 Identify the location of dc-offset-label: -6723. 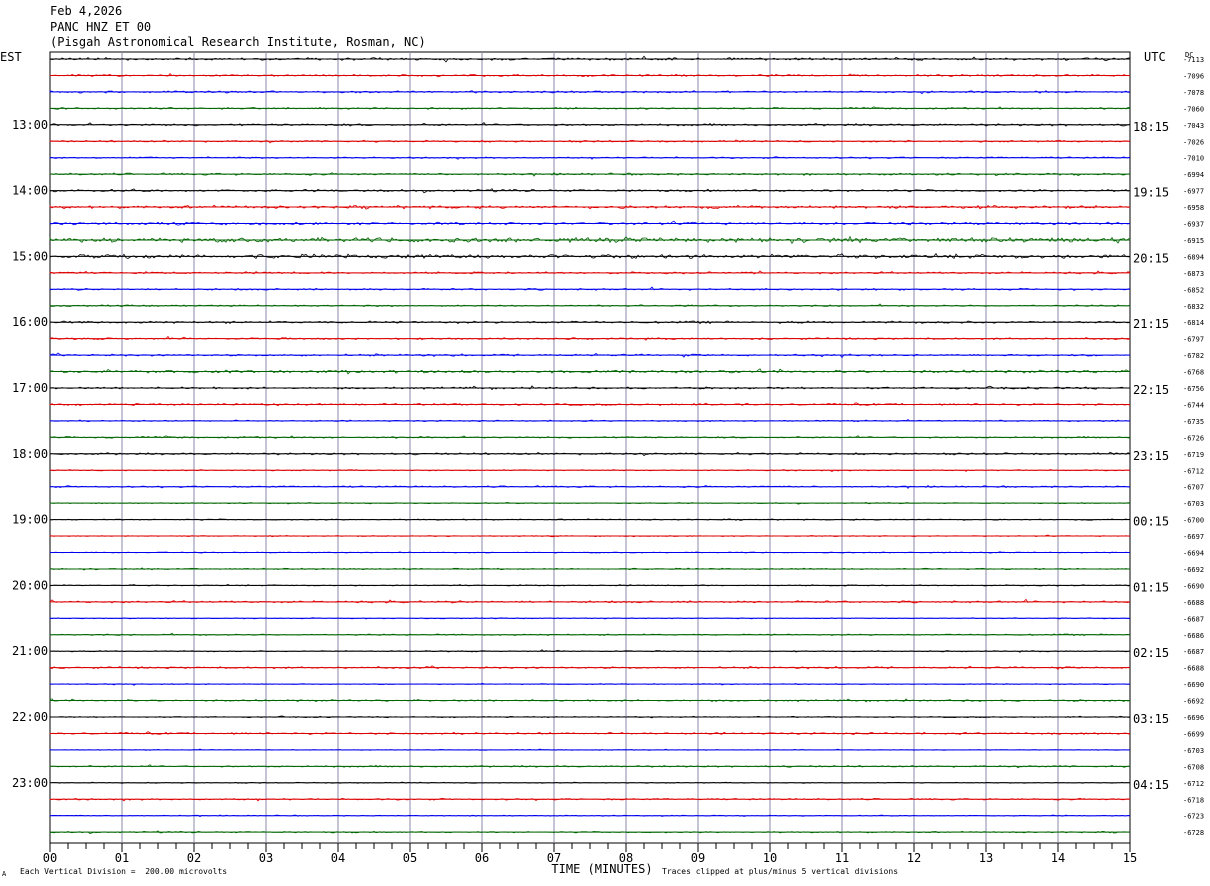
(1193, 817).